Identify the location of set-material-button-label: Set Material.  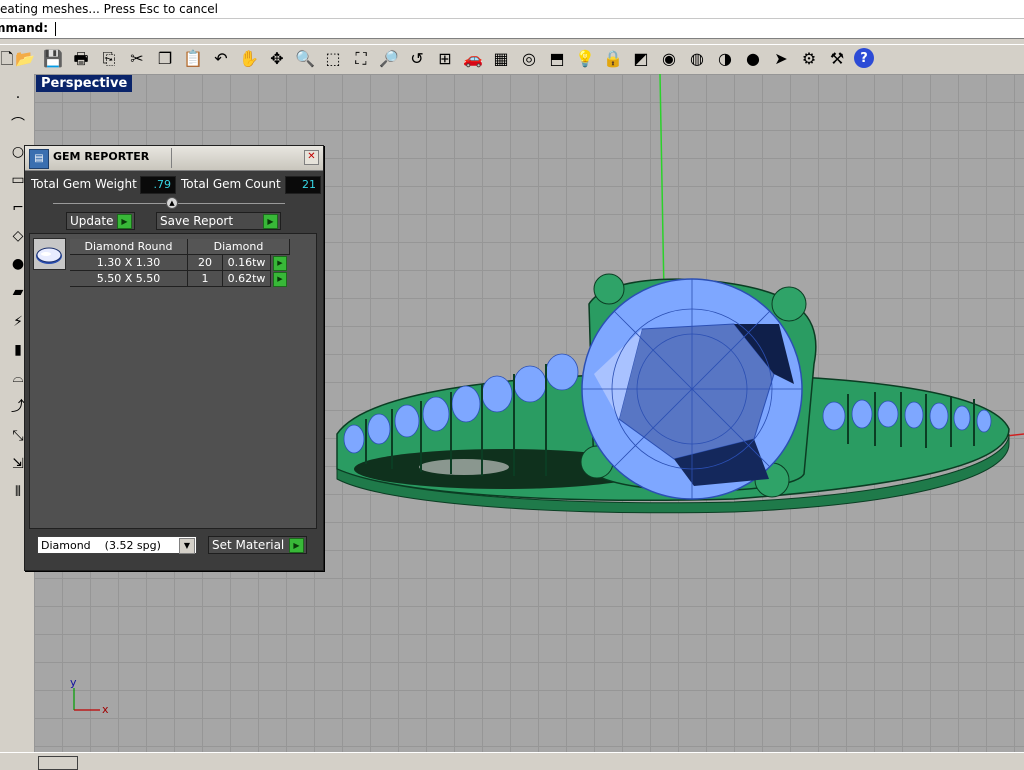
(248, 545).